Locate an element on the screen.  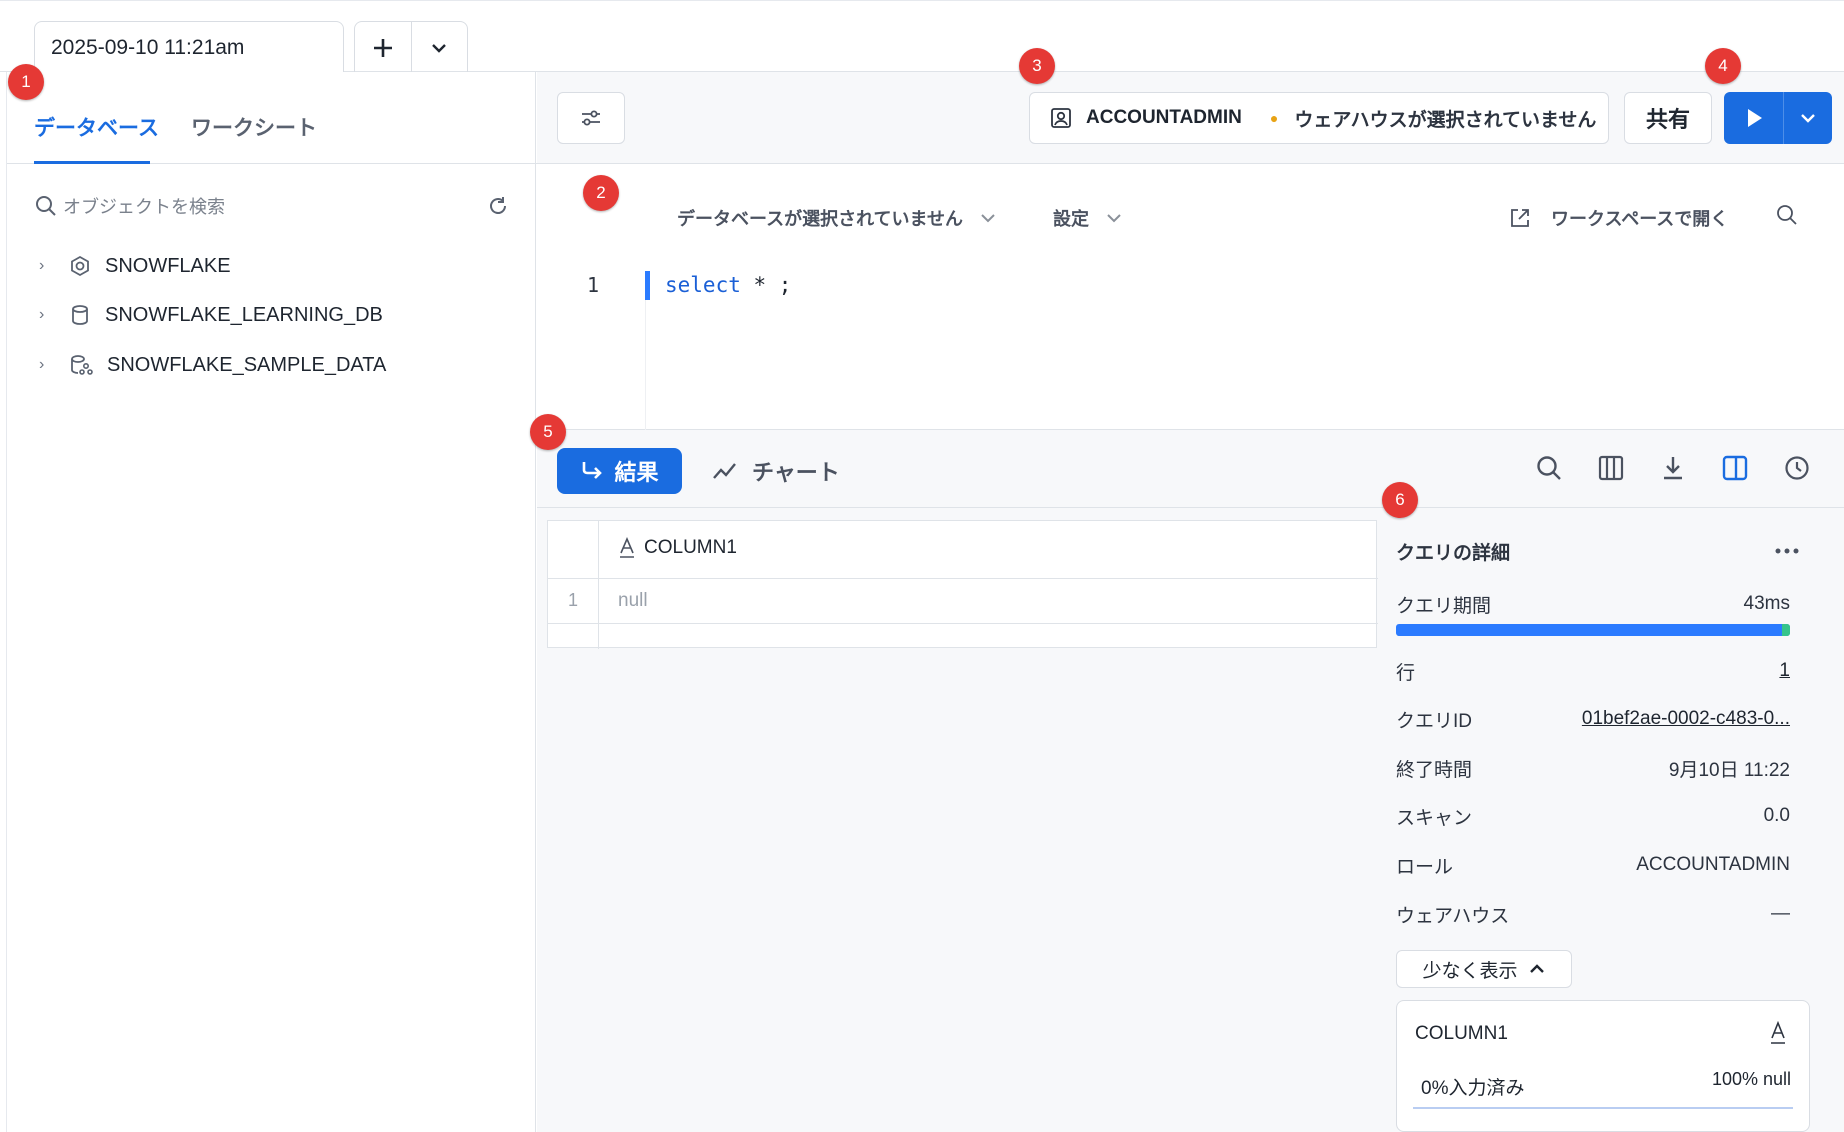
warehouse-label: ウェアハウスが選択されていません is located at coordinates (1445, 120).